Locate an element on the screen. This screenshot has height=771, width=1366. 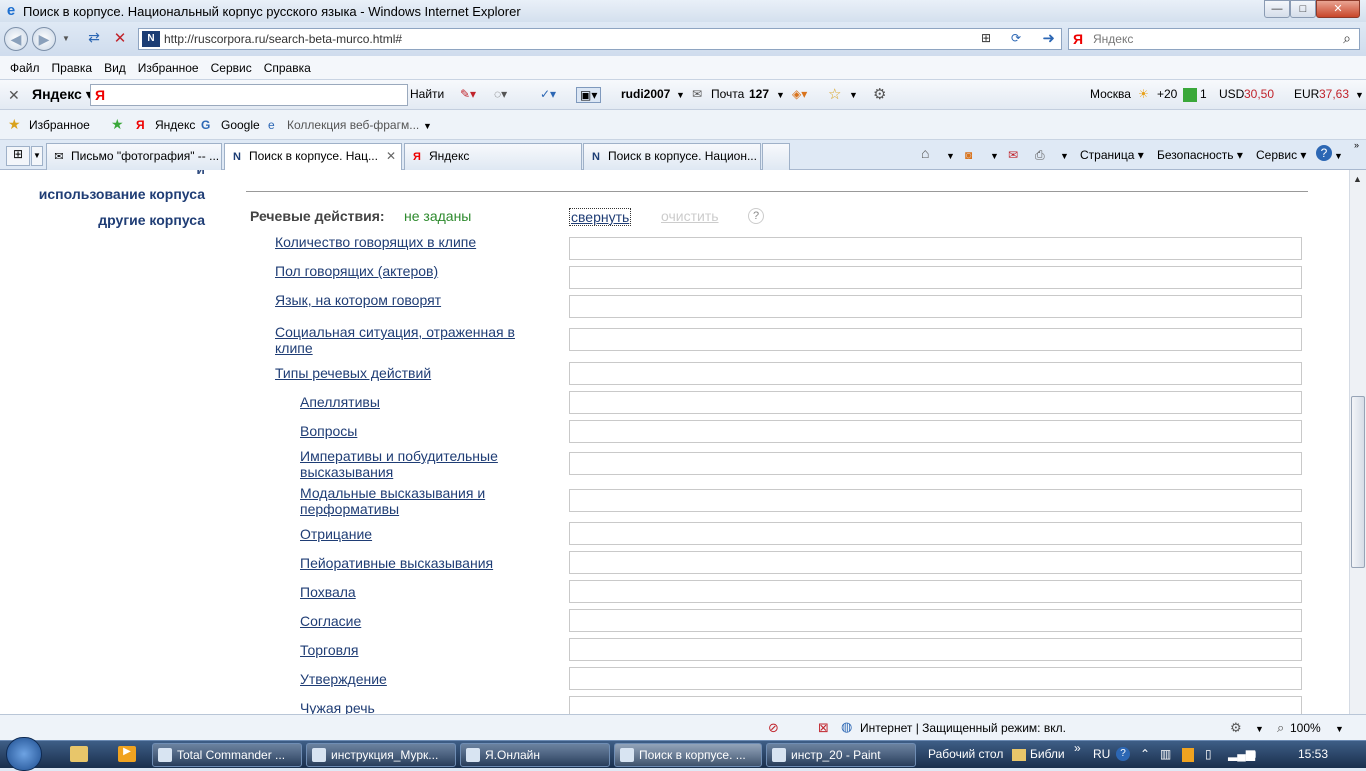
stop-icon: ✕ is located at coordinates (120, 39).